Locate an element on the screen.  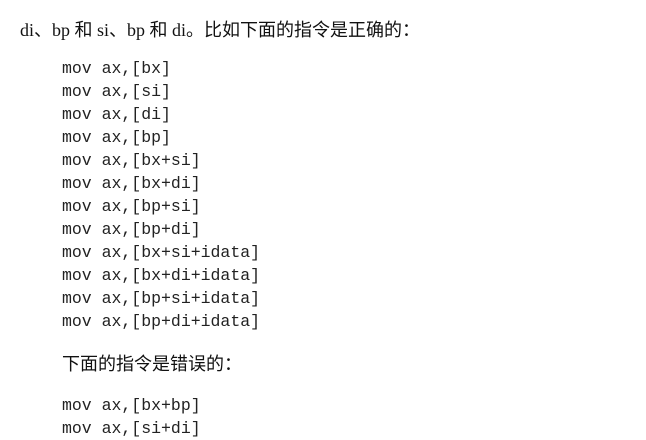
wrong-code-block: mov ax,[bx+bp] mov ax,[si+di] is located at coordinates (131, 417).